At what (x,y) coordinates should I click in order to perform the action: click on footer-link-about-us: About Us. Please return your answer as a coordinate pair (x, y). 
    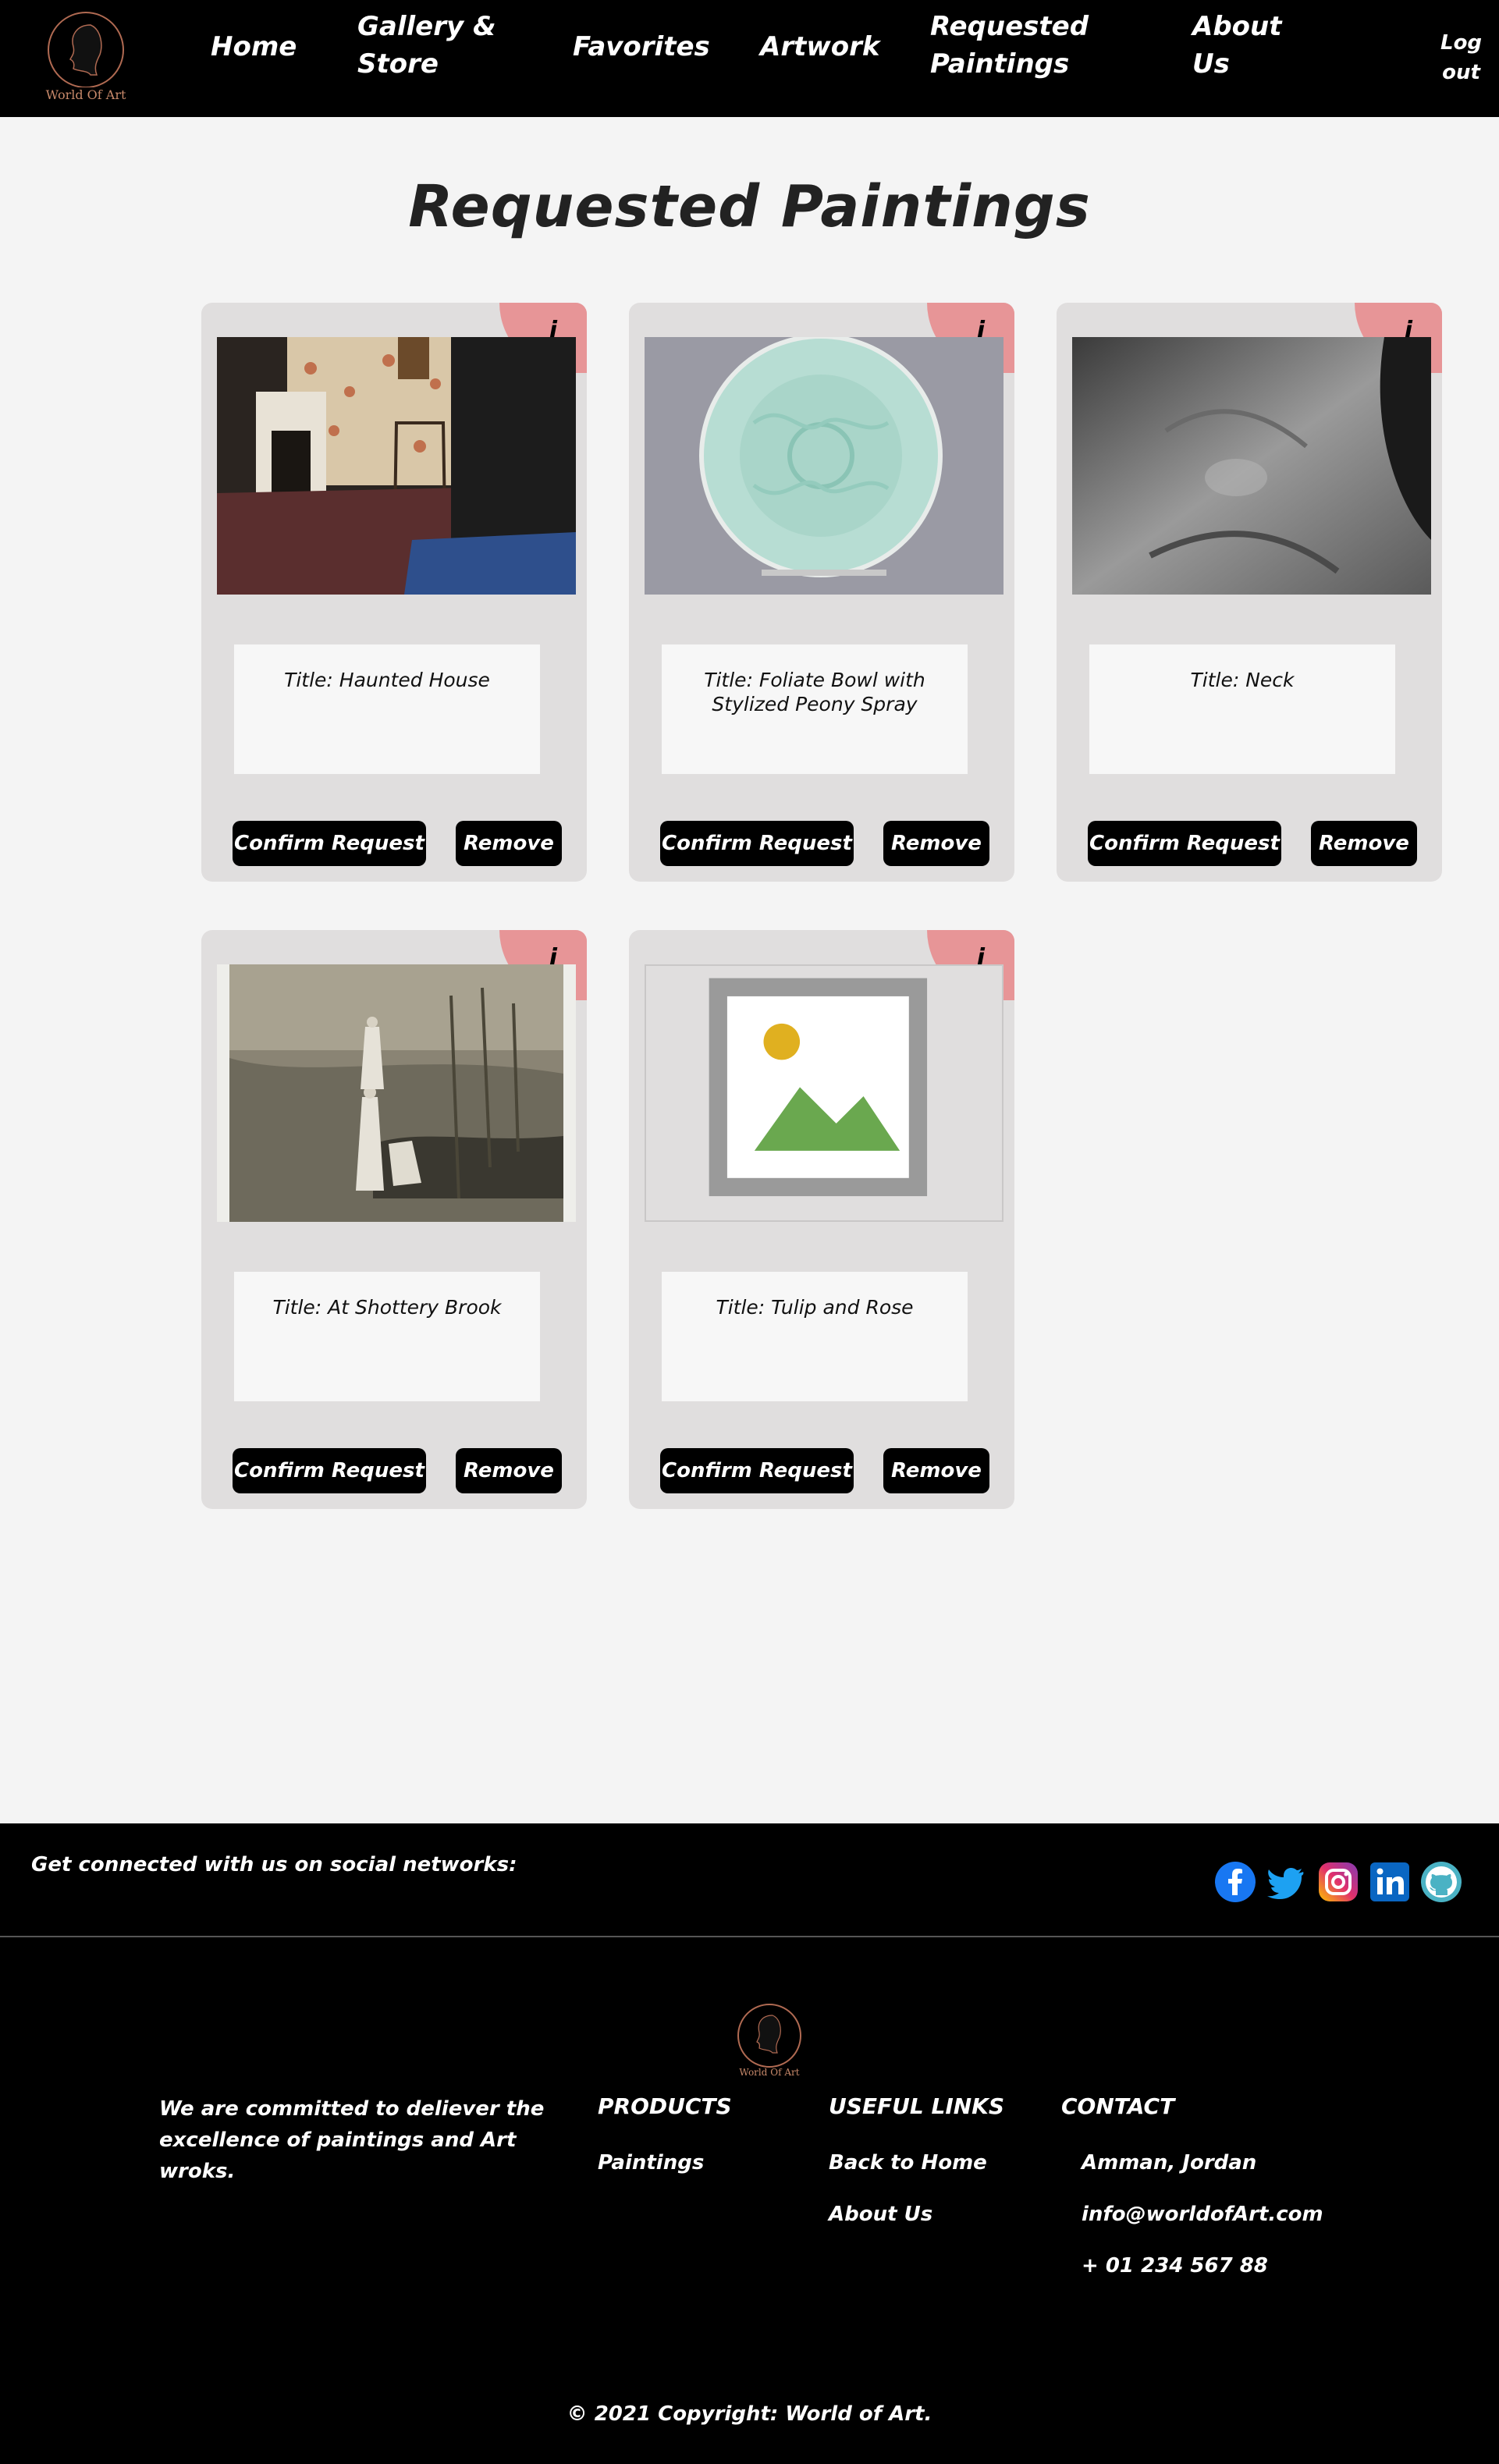
    Looking at the image, I should click on (880, 2214).